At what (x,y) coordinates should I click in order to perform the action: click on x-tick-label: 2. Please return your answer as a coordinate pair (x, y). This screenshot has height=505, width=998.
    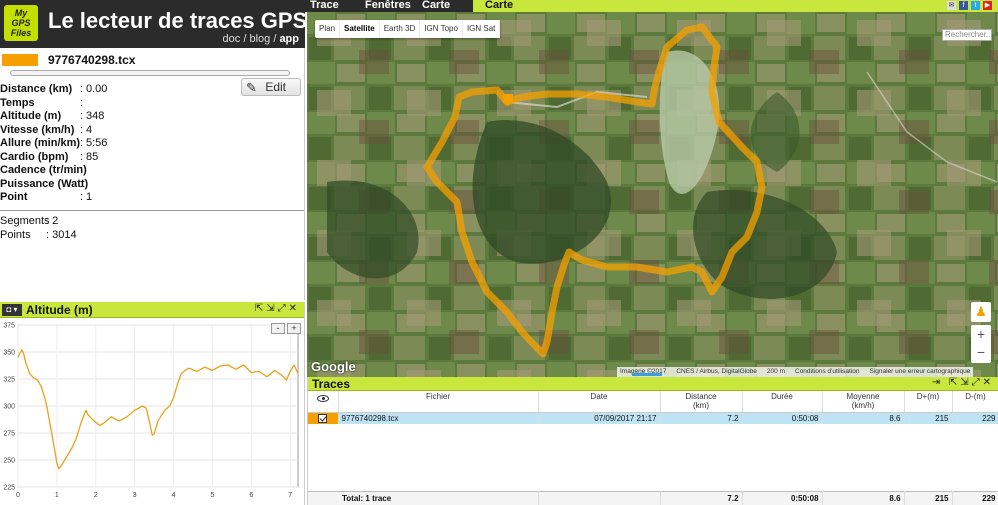
    Looking at the image, I should click on (96, 495).